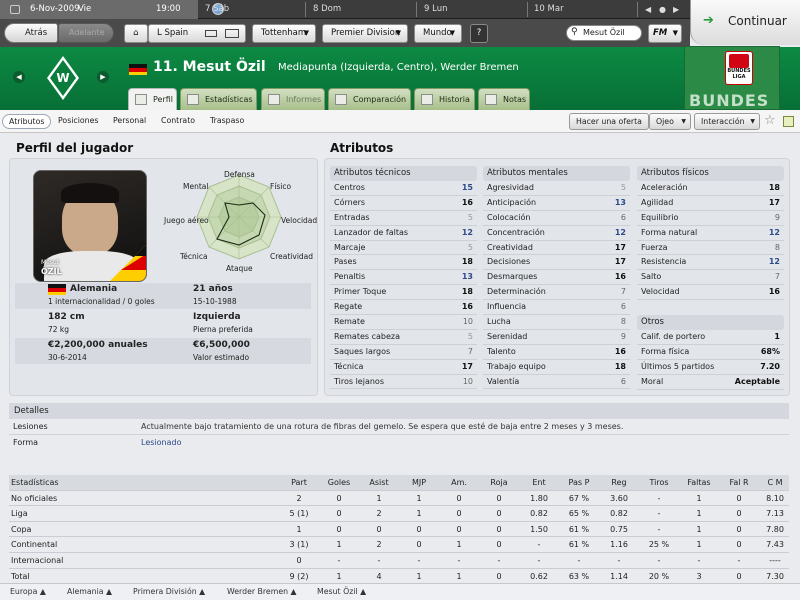  Describe the element at coordinates (710, 367) in the screenshot. I see `attribute-row: Últimos 5 partidos 7.20` at that location.